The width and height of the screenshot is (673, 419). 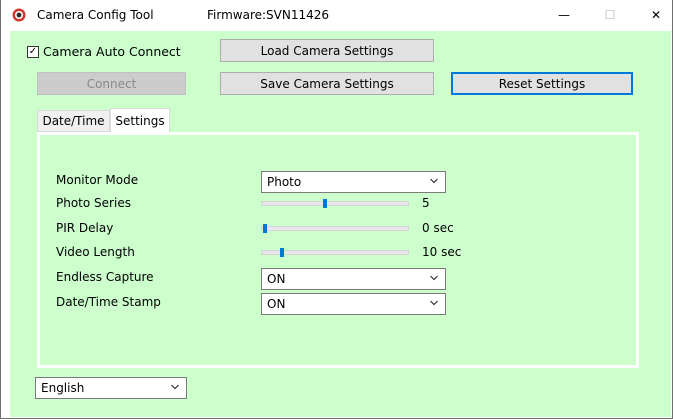 I want to click on checkbox-box: ✓, so click(x=33, y=51).